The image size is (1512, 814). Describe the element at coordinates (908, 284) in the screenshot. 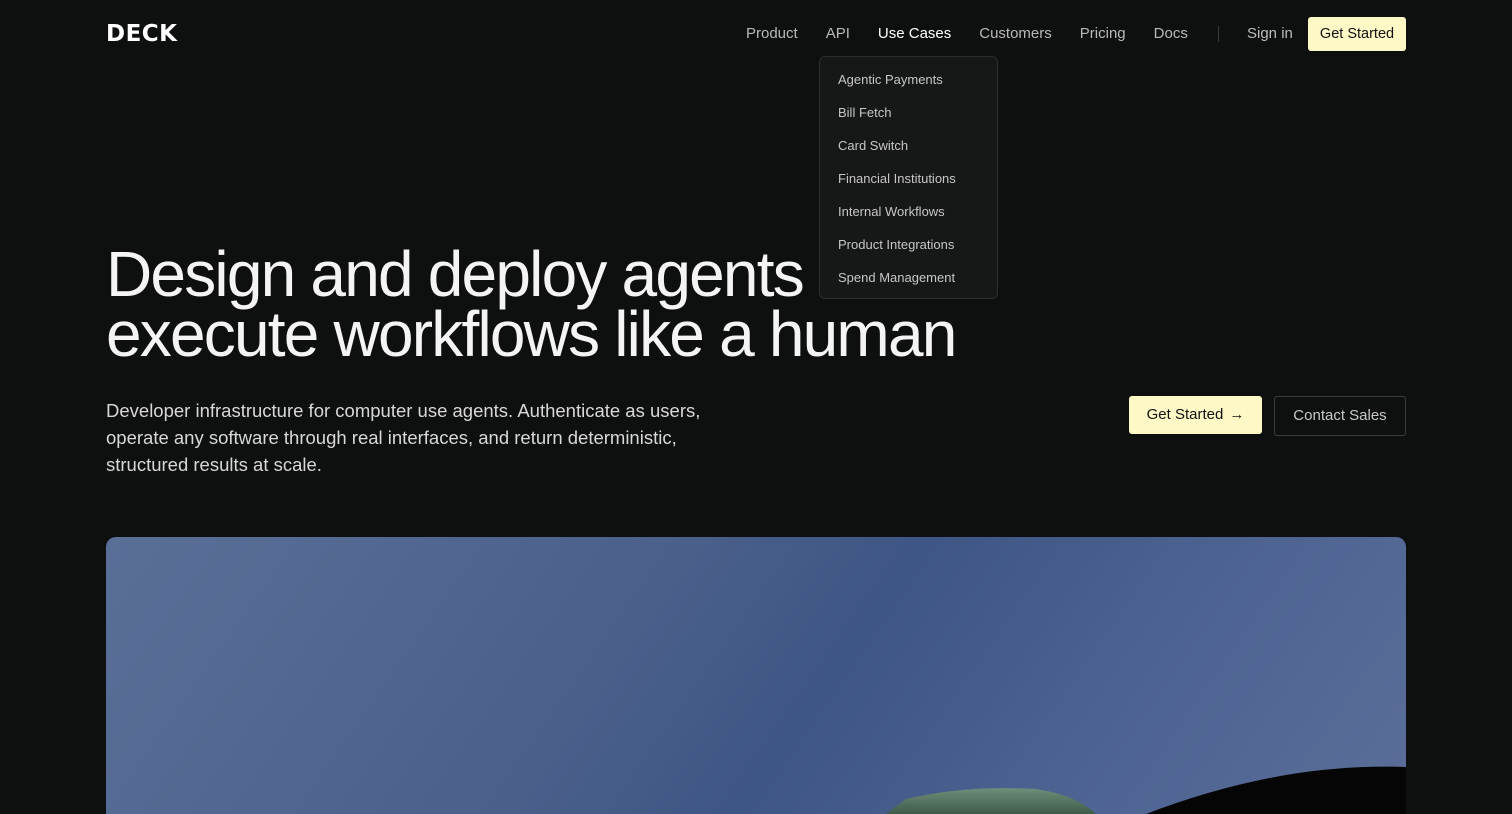

I see `dropdown-item-spend-management: Spend Management` at that location.